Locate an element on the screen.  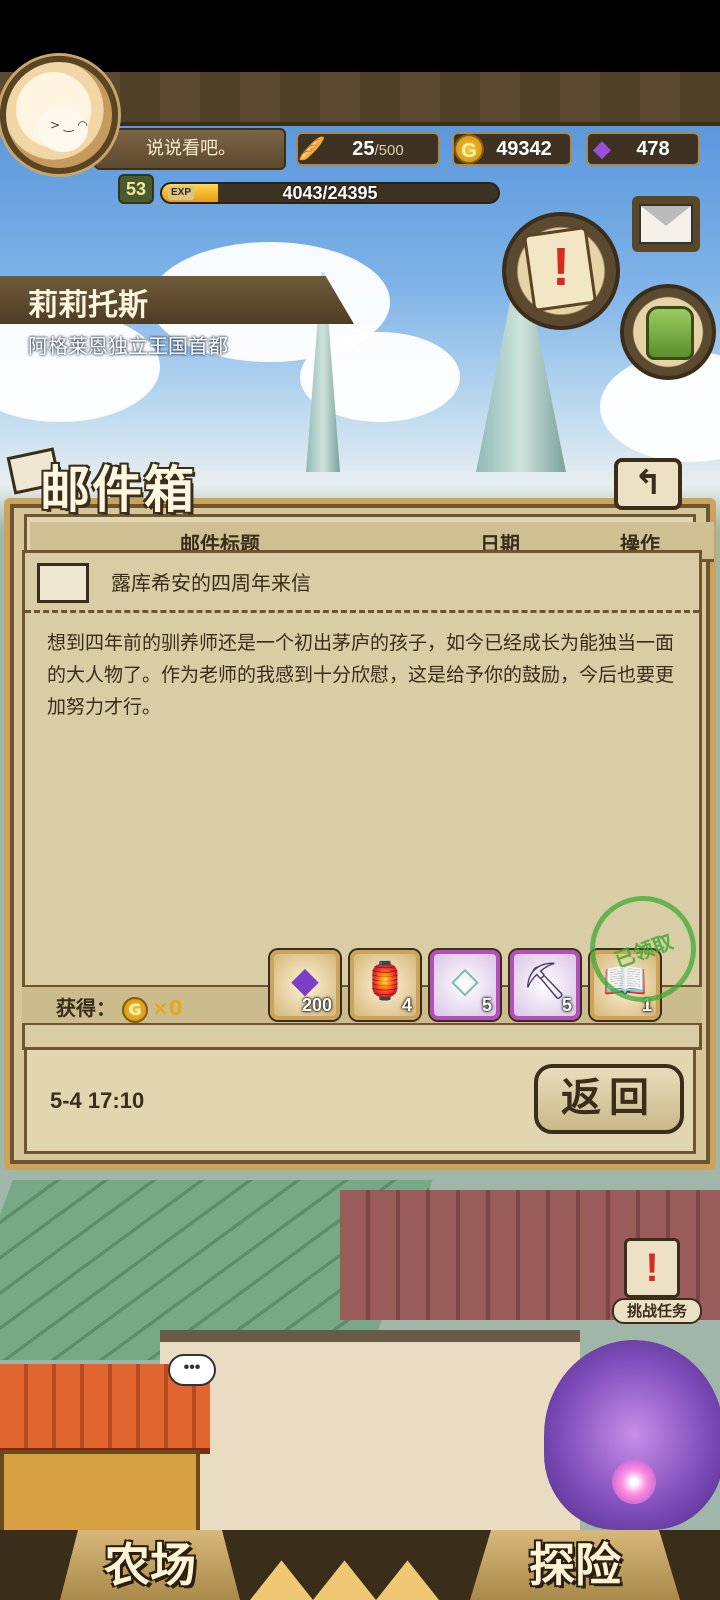
challenge-alert-icon: ! is located at coordinates (652, 1268).